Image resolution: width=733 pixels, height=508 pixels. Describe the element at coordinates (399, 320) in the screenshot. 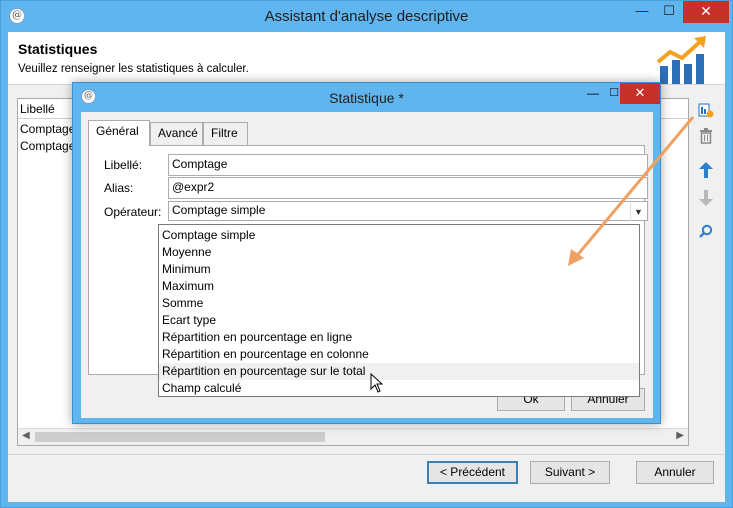

I see `operator-option: Ecart type` at that location.